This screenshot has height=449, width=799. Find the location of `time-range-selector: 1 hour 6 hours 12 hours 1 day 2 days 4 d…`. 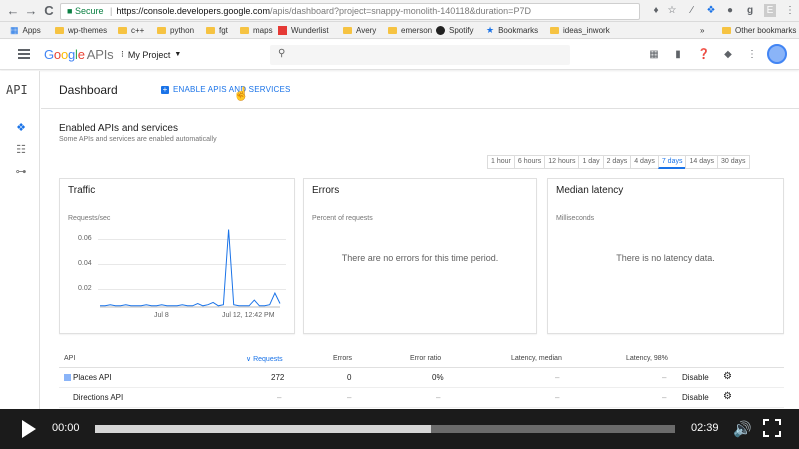

time-range-selector: 1 hour 6 hours 12 hours 1 day 2 days 4 d… is located at coordinates (618, 162).